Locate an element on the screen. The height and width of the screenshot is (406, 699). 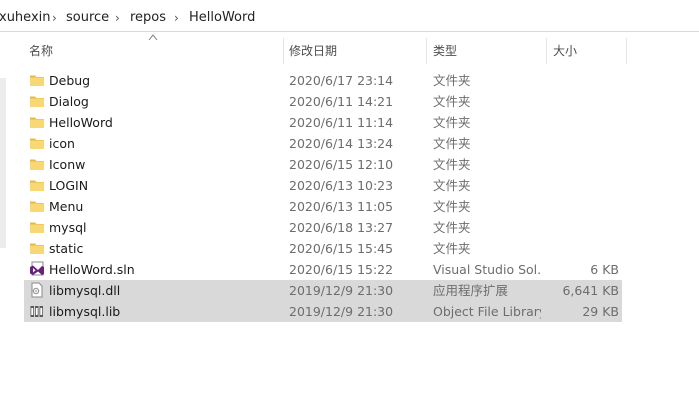
visual-studio-solution-icon is located at coordinates (37, 269).